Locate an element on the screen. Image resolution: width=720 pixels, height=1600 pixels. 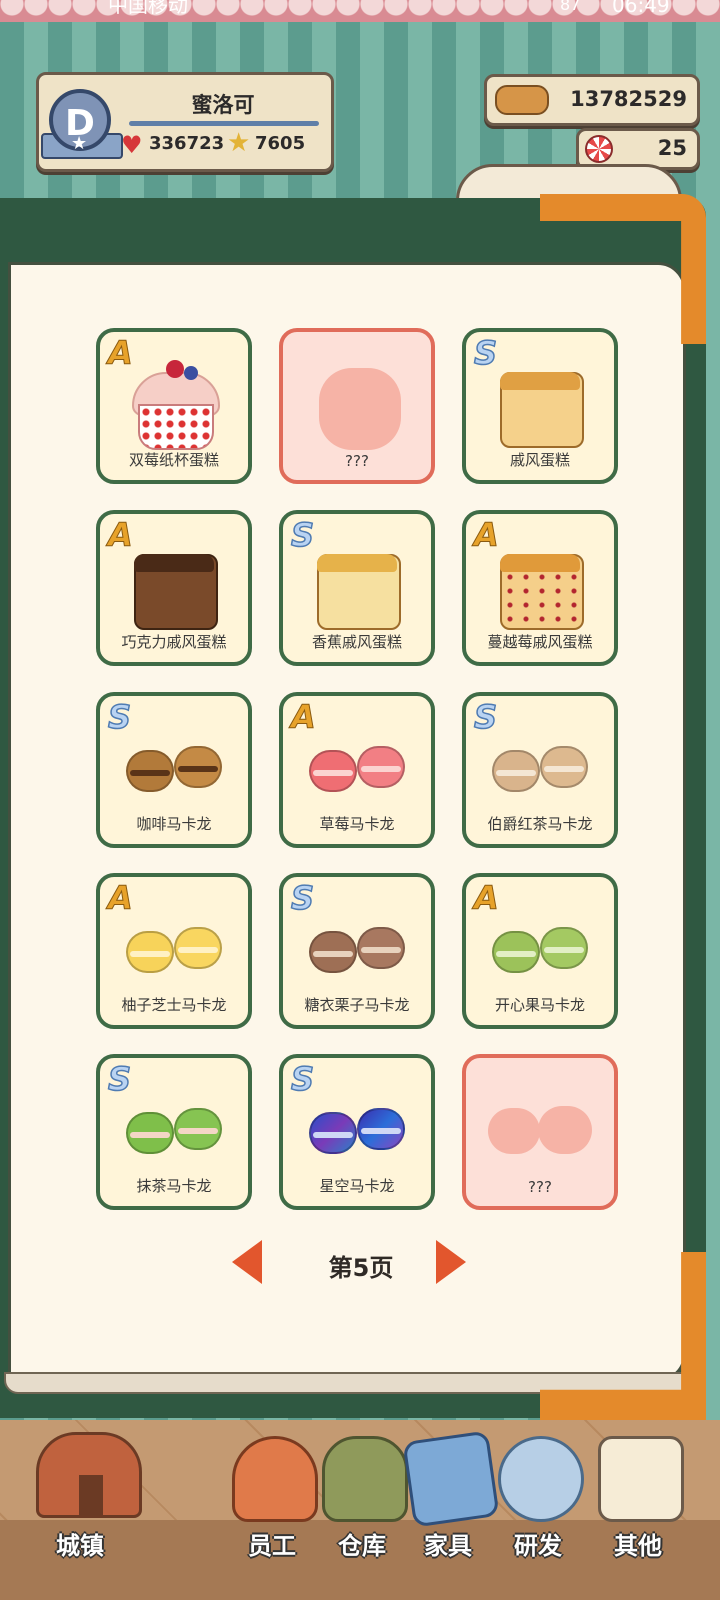
double-berry-cupcake-icon is located at coordinates (174, 404).